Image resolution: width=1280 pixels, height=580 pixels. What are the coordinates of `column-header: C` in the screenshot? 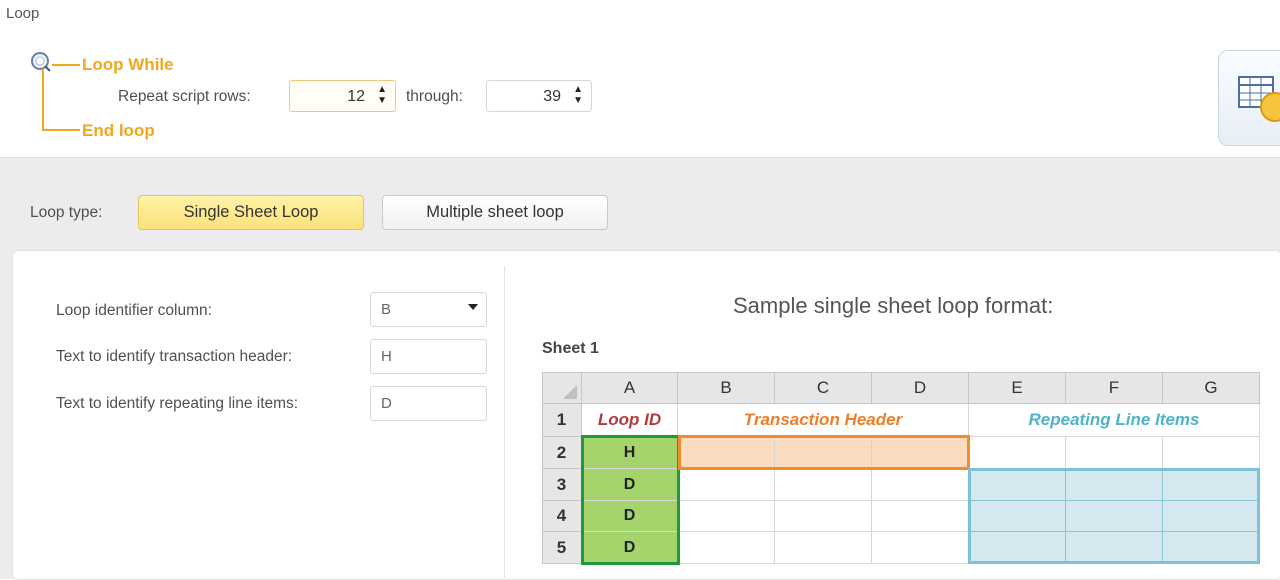 It's located at (823, 388).